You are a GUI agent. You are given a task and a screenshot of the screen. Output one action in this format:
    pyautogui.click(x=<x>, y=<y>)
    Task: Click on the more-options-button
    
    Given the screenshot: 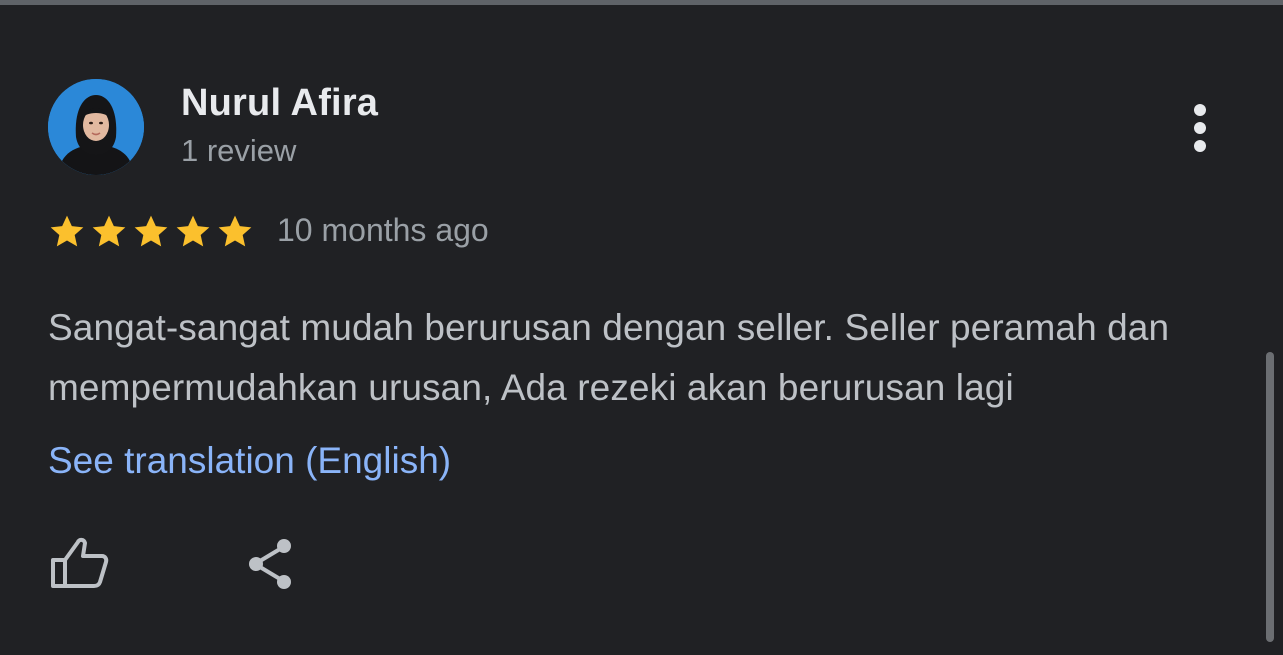 What is the action you would take?
    pyautogui.click(x=1200, y=128)
    